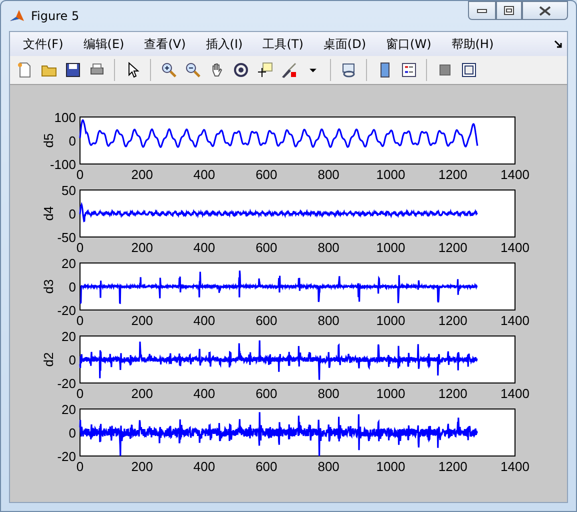  I want to click on close-icon, so click(545, 11).